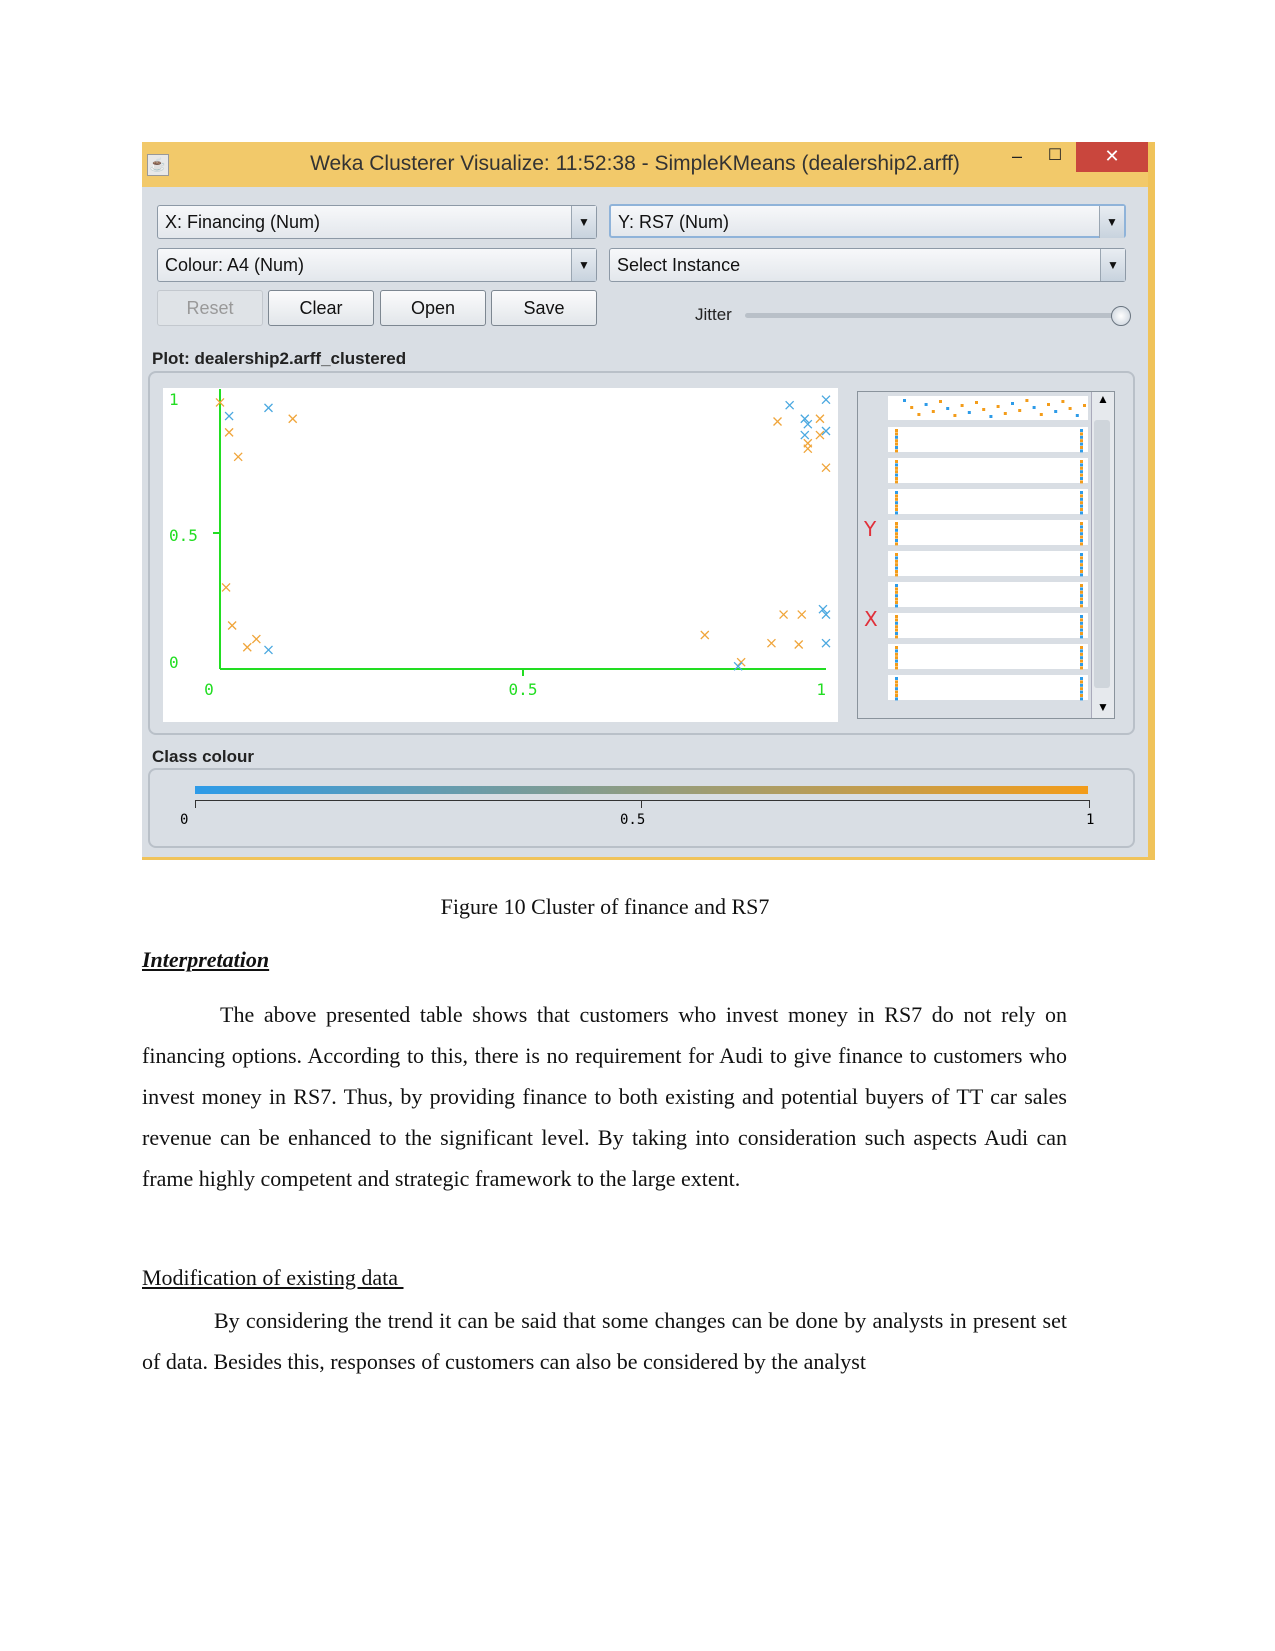  Describe the element at coordinates (500, 555) in the screenshot. I see `scatter-plot: 0 0 0.5 0.5 1 1` at that location.